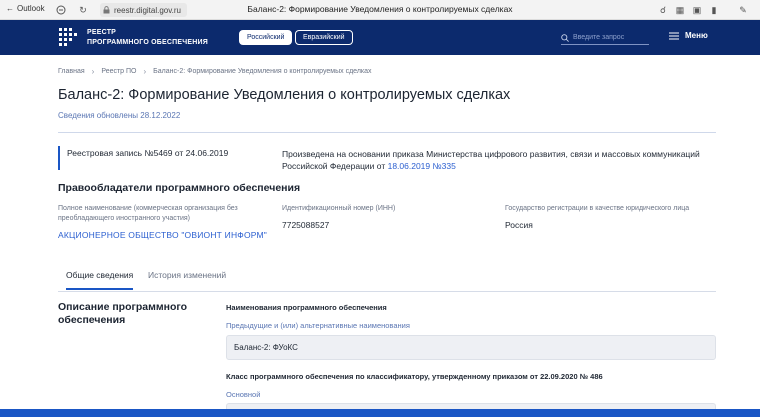 This screenshot has width=760, height=417. What do you see at coordinates (387, 279) in the screenshot?
I see `tab-bar: Общие сведения История изменений` at bounding box center [387, 279].